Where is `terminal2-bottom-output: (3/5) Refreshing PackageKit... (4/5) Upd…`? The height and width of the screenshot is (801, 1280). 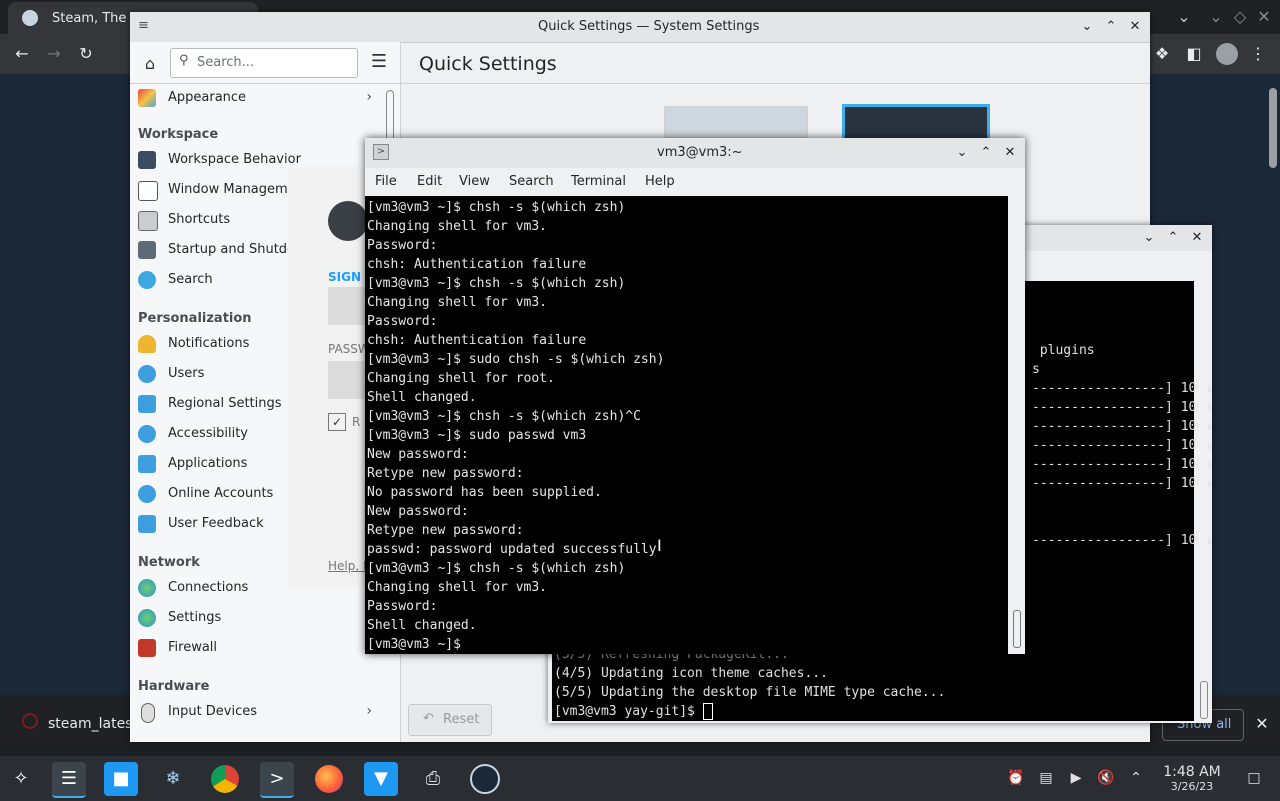
terminal2-bottom-output: (3/5) Refreshing PackageKit... (4/5) Upd… is located at coordinates (872, 683).